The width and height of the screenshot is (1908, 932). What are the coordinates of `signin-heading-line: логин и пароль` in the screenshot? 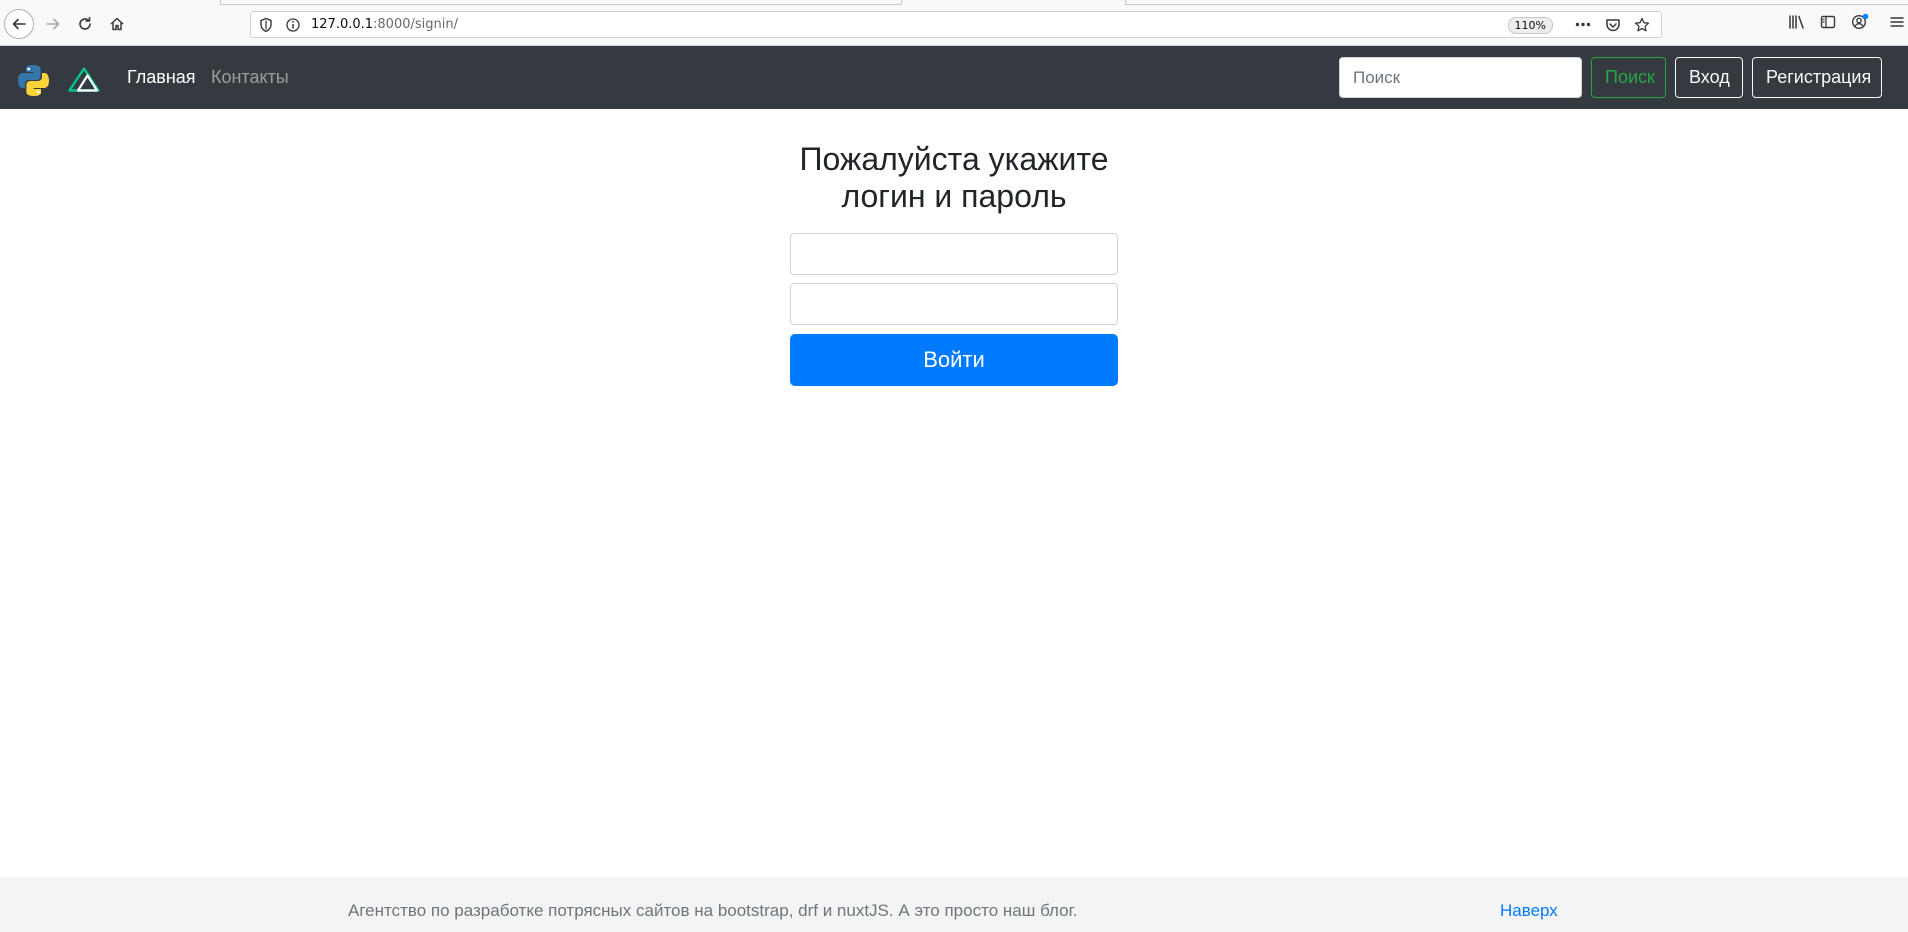 It's located at (954, 196).